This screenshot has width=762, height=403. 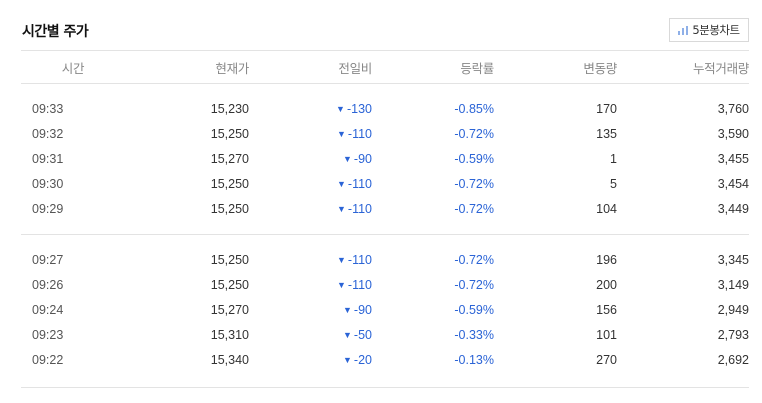 I want to click on cell-accum-text: 2,692, so click(x=733, y=359).